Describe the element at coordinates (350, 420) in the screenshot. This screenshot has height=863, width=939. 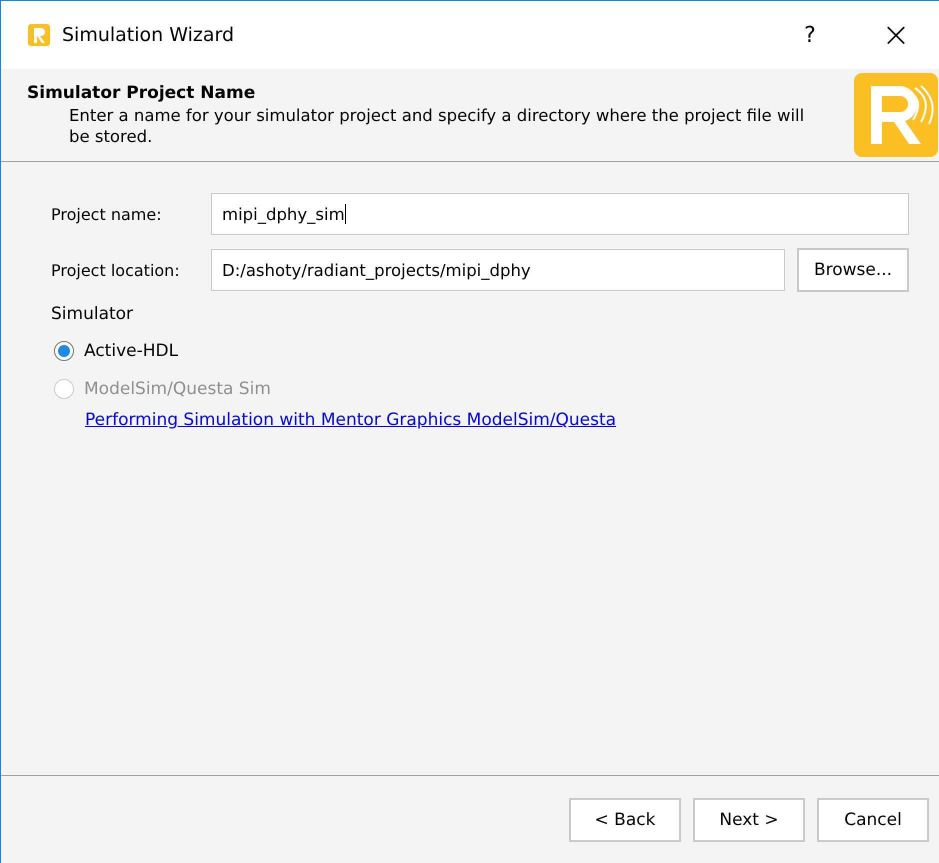
I see `help-link: Performing Simulation with Mentor Graphics ModelSim/Questa` at that location.